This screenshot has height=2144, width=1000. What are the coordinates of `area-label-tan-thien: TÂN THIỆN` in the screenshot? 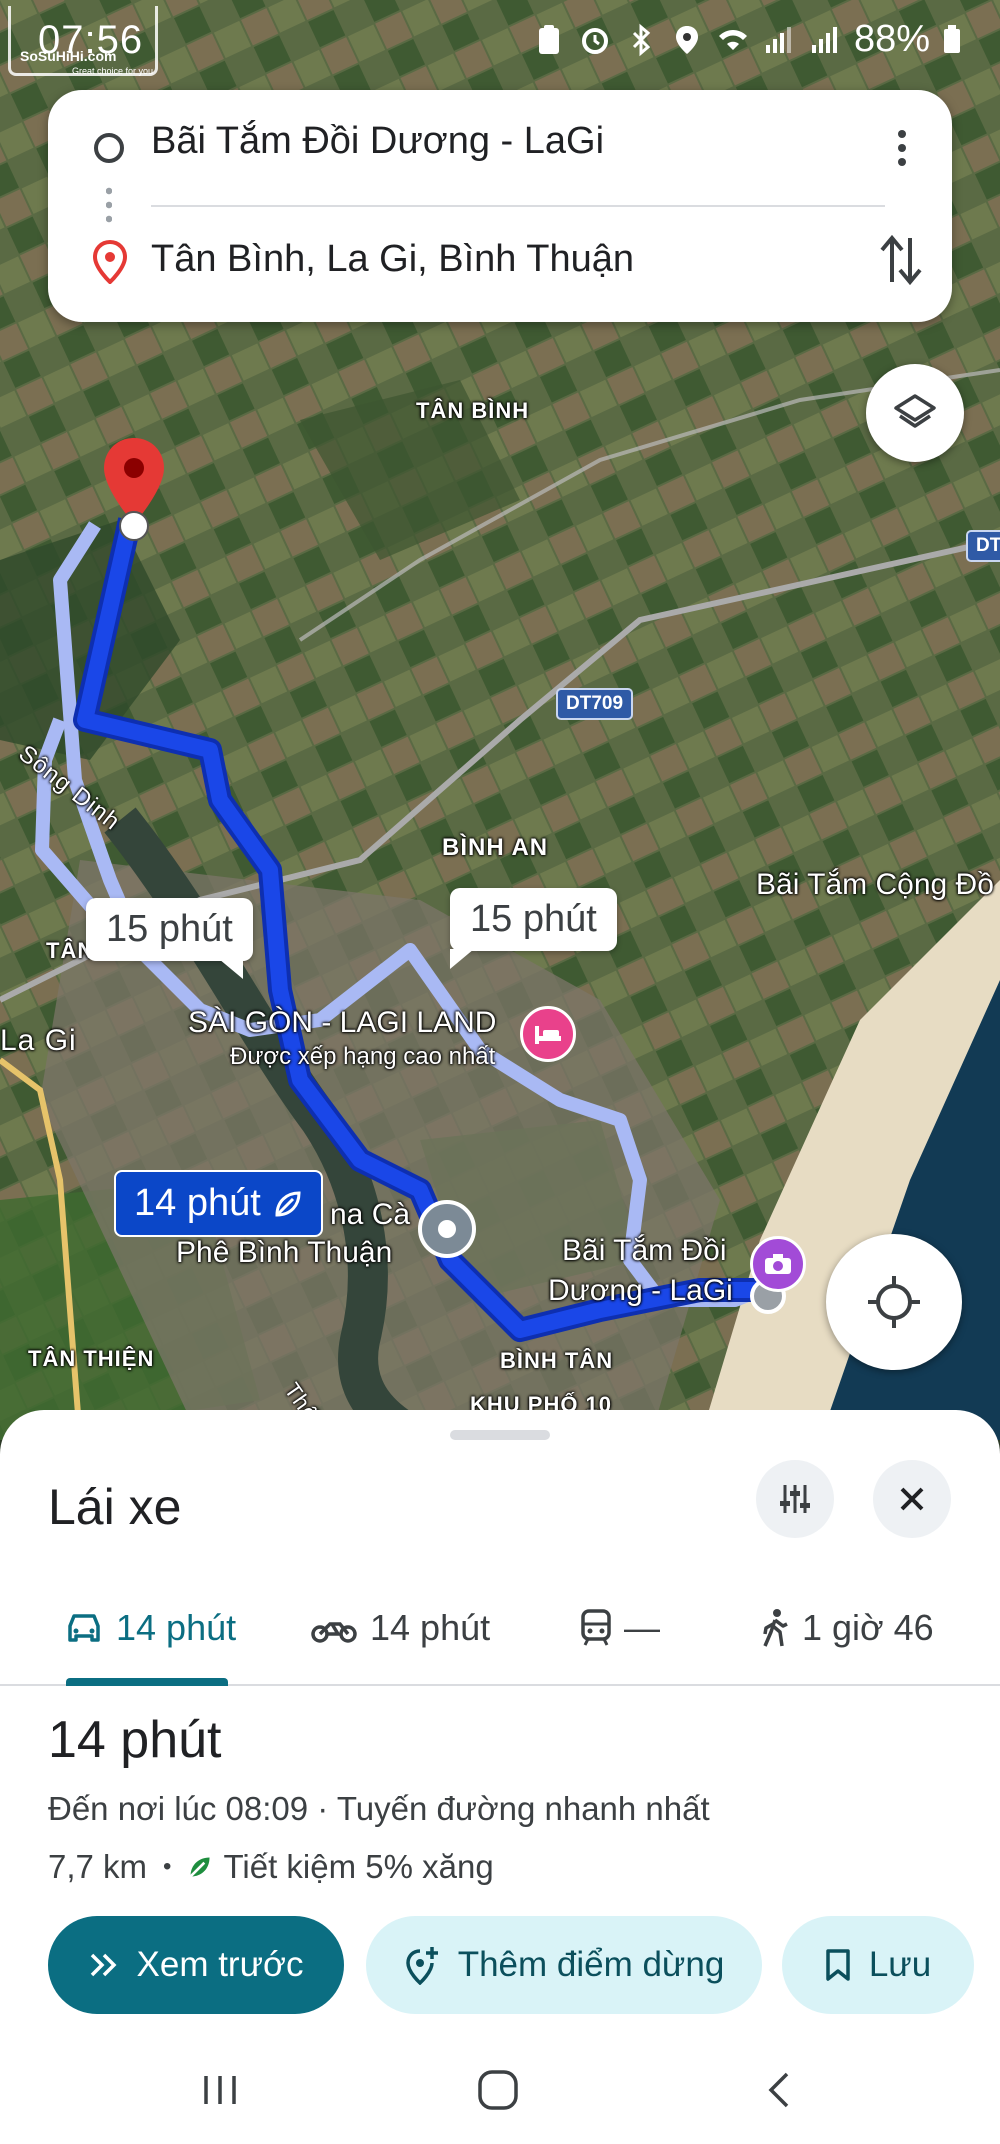 It's located at (91, 1358).